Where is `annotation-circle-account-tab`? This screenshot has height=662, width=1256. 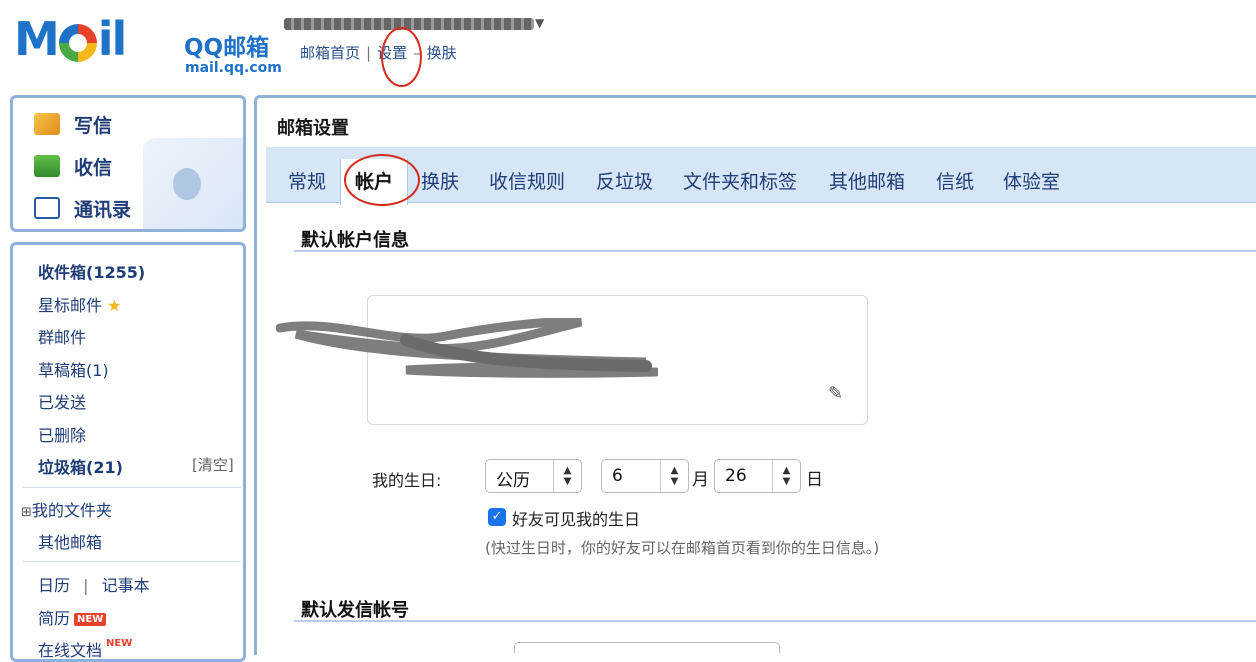 annotation-circle-account-tab is located at coordinates (382, 180).